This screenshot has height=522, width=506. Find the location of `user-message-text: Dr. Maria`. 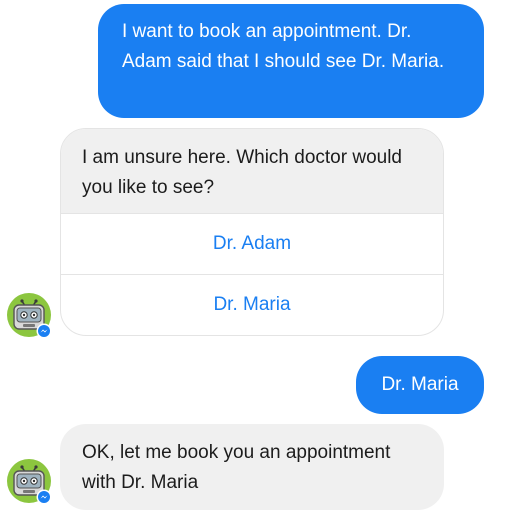

user-message-text: Dr. Maria is located at coordinates (420, 384).